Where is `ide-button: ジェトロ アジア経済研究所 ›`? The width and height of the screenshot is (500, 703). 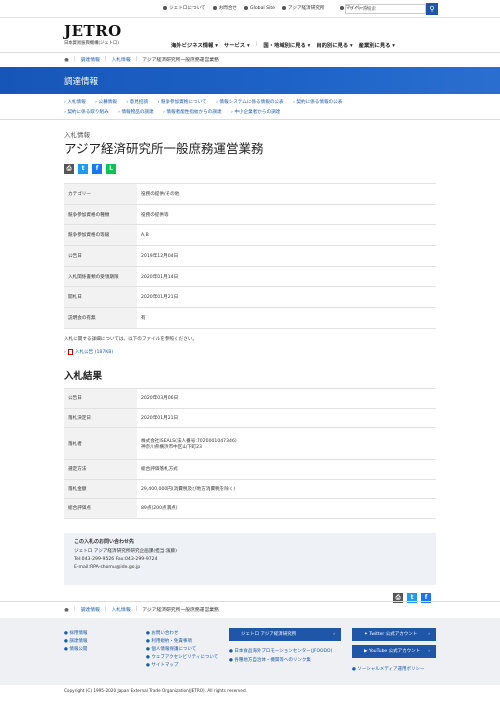 ide-button: ジェトロ アジア経済研究所 › is located at coordinates (285, 634).